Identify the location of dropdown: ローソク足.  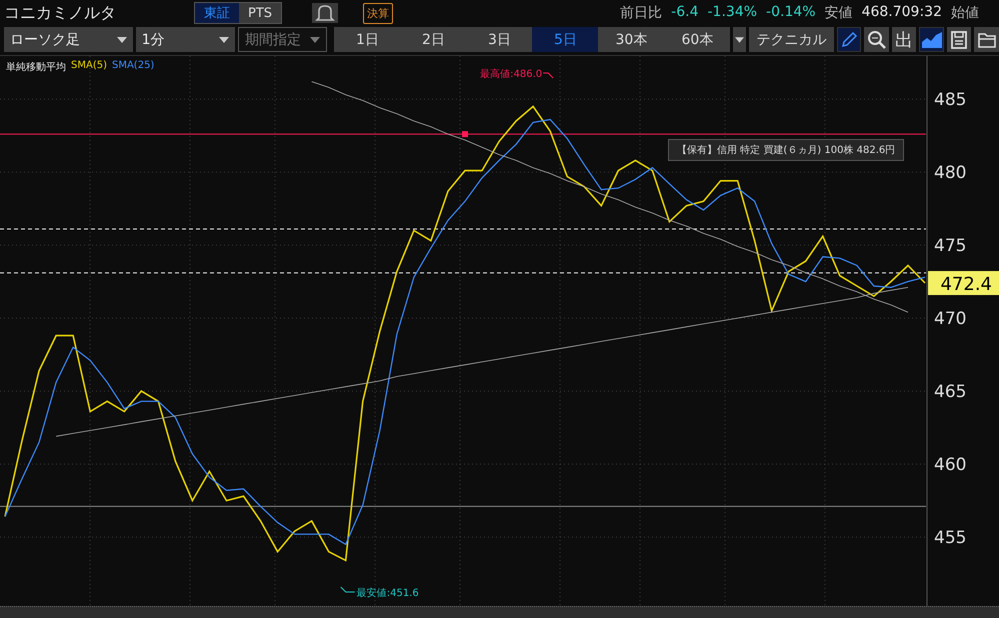
(68, 39).